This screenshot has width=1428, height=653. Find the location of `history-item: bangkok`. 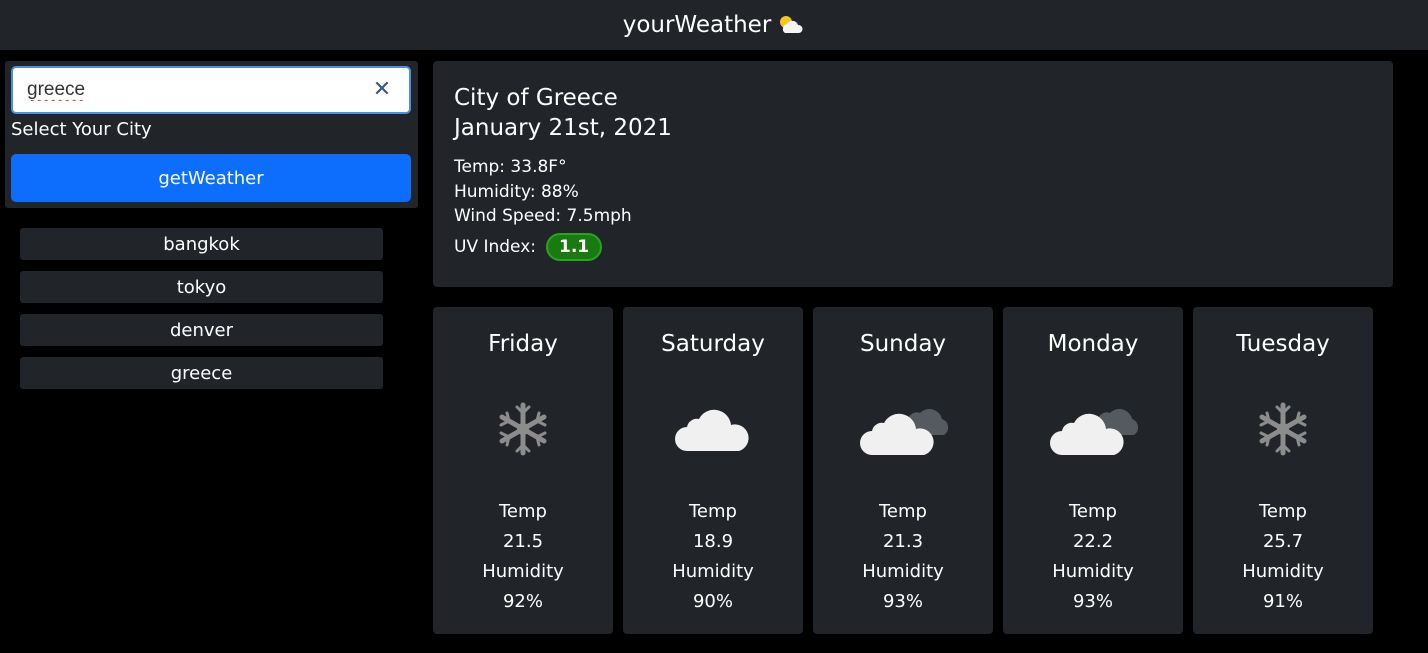

history-item: bangkok is located at coordinates (201, 244).